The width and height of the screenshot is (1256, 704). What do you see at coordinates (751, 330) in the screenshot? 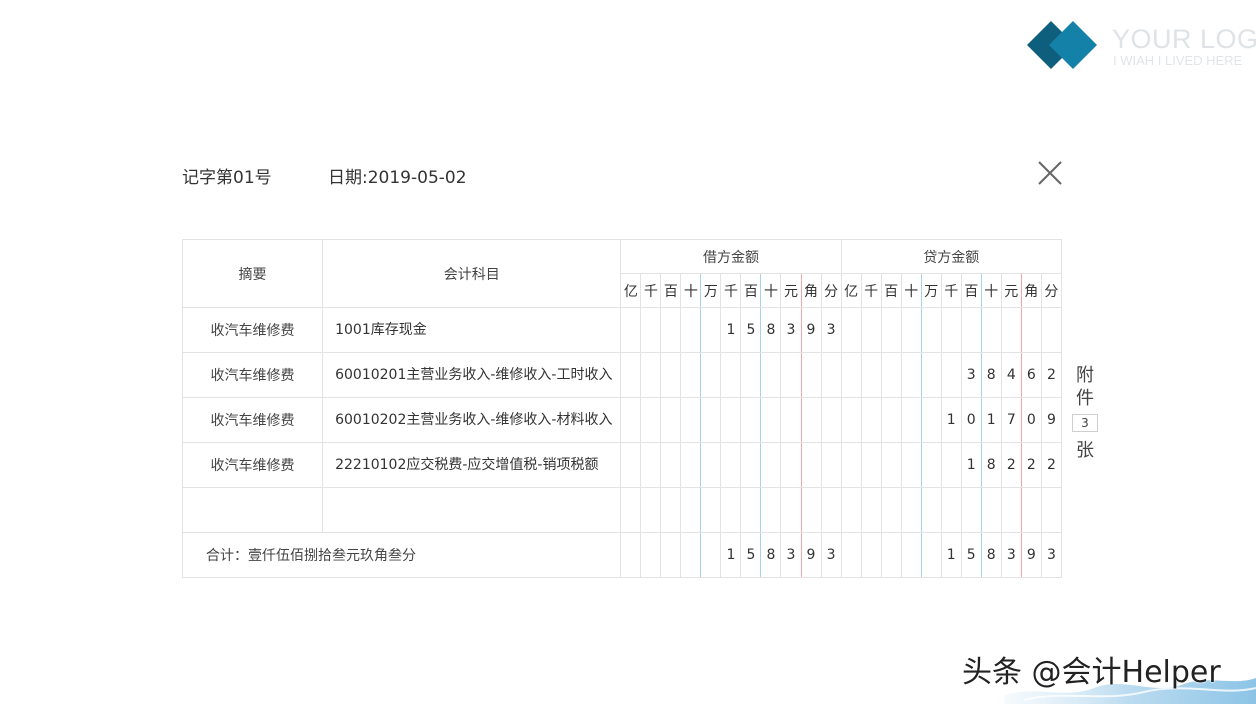
I see `debit-digit-cell: 5` at bounding box center [751, 330].